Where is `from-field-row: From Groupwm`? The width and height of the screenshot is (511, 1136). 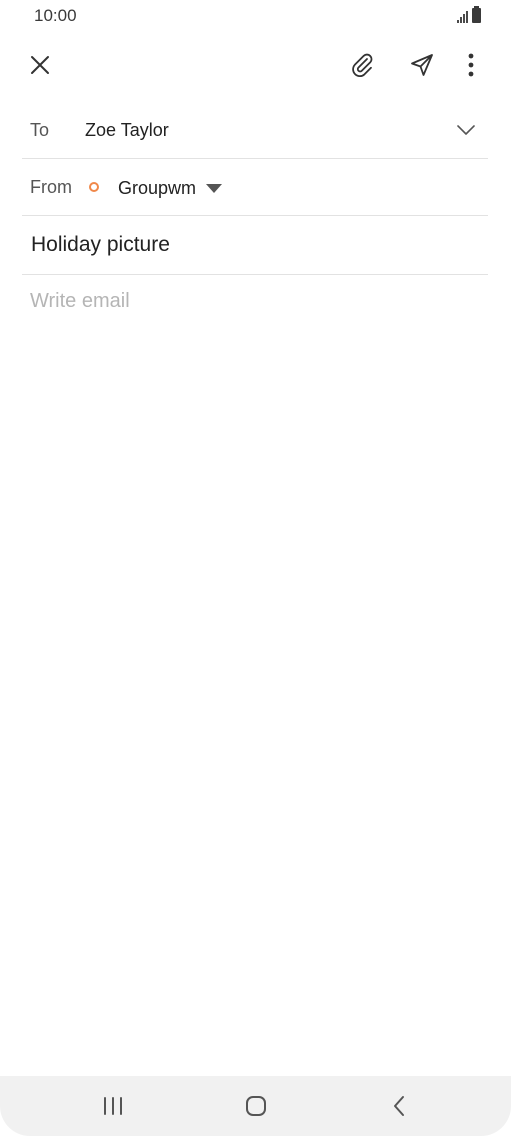 from-field-row: From Groupwm is located at coordinates (255, 187).